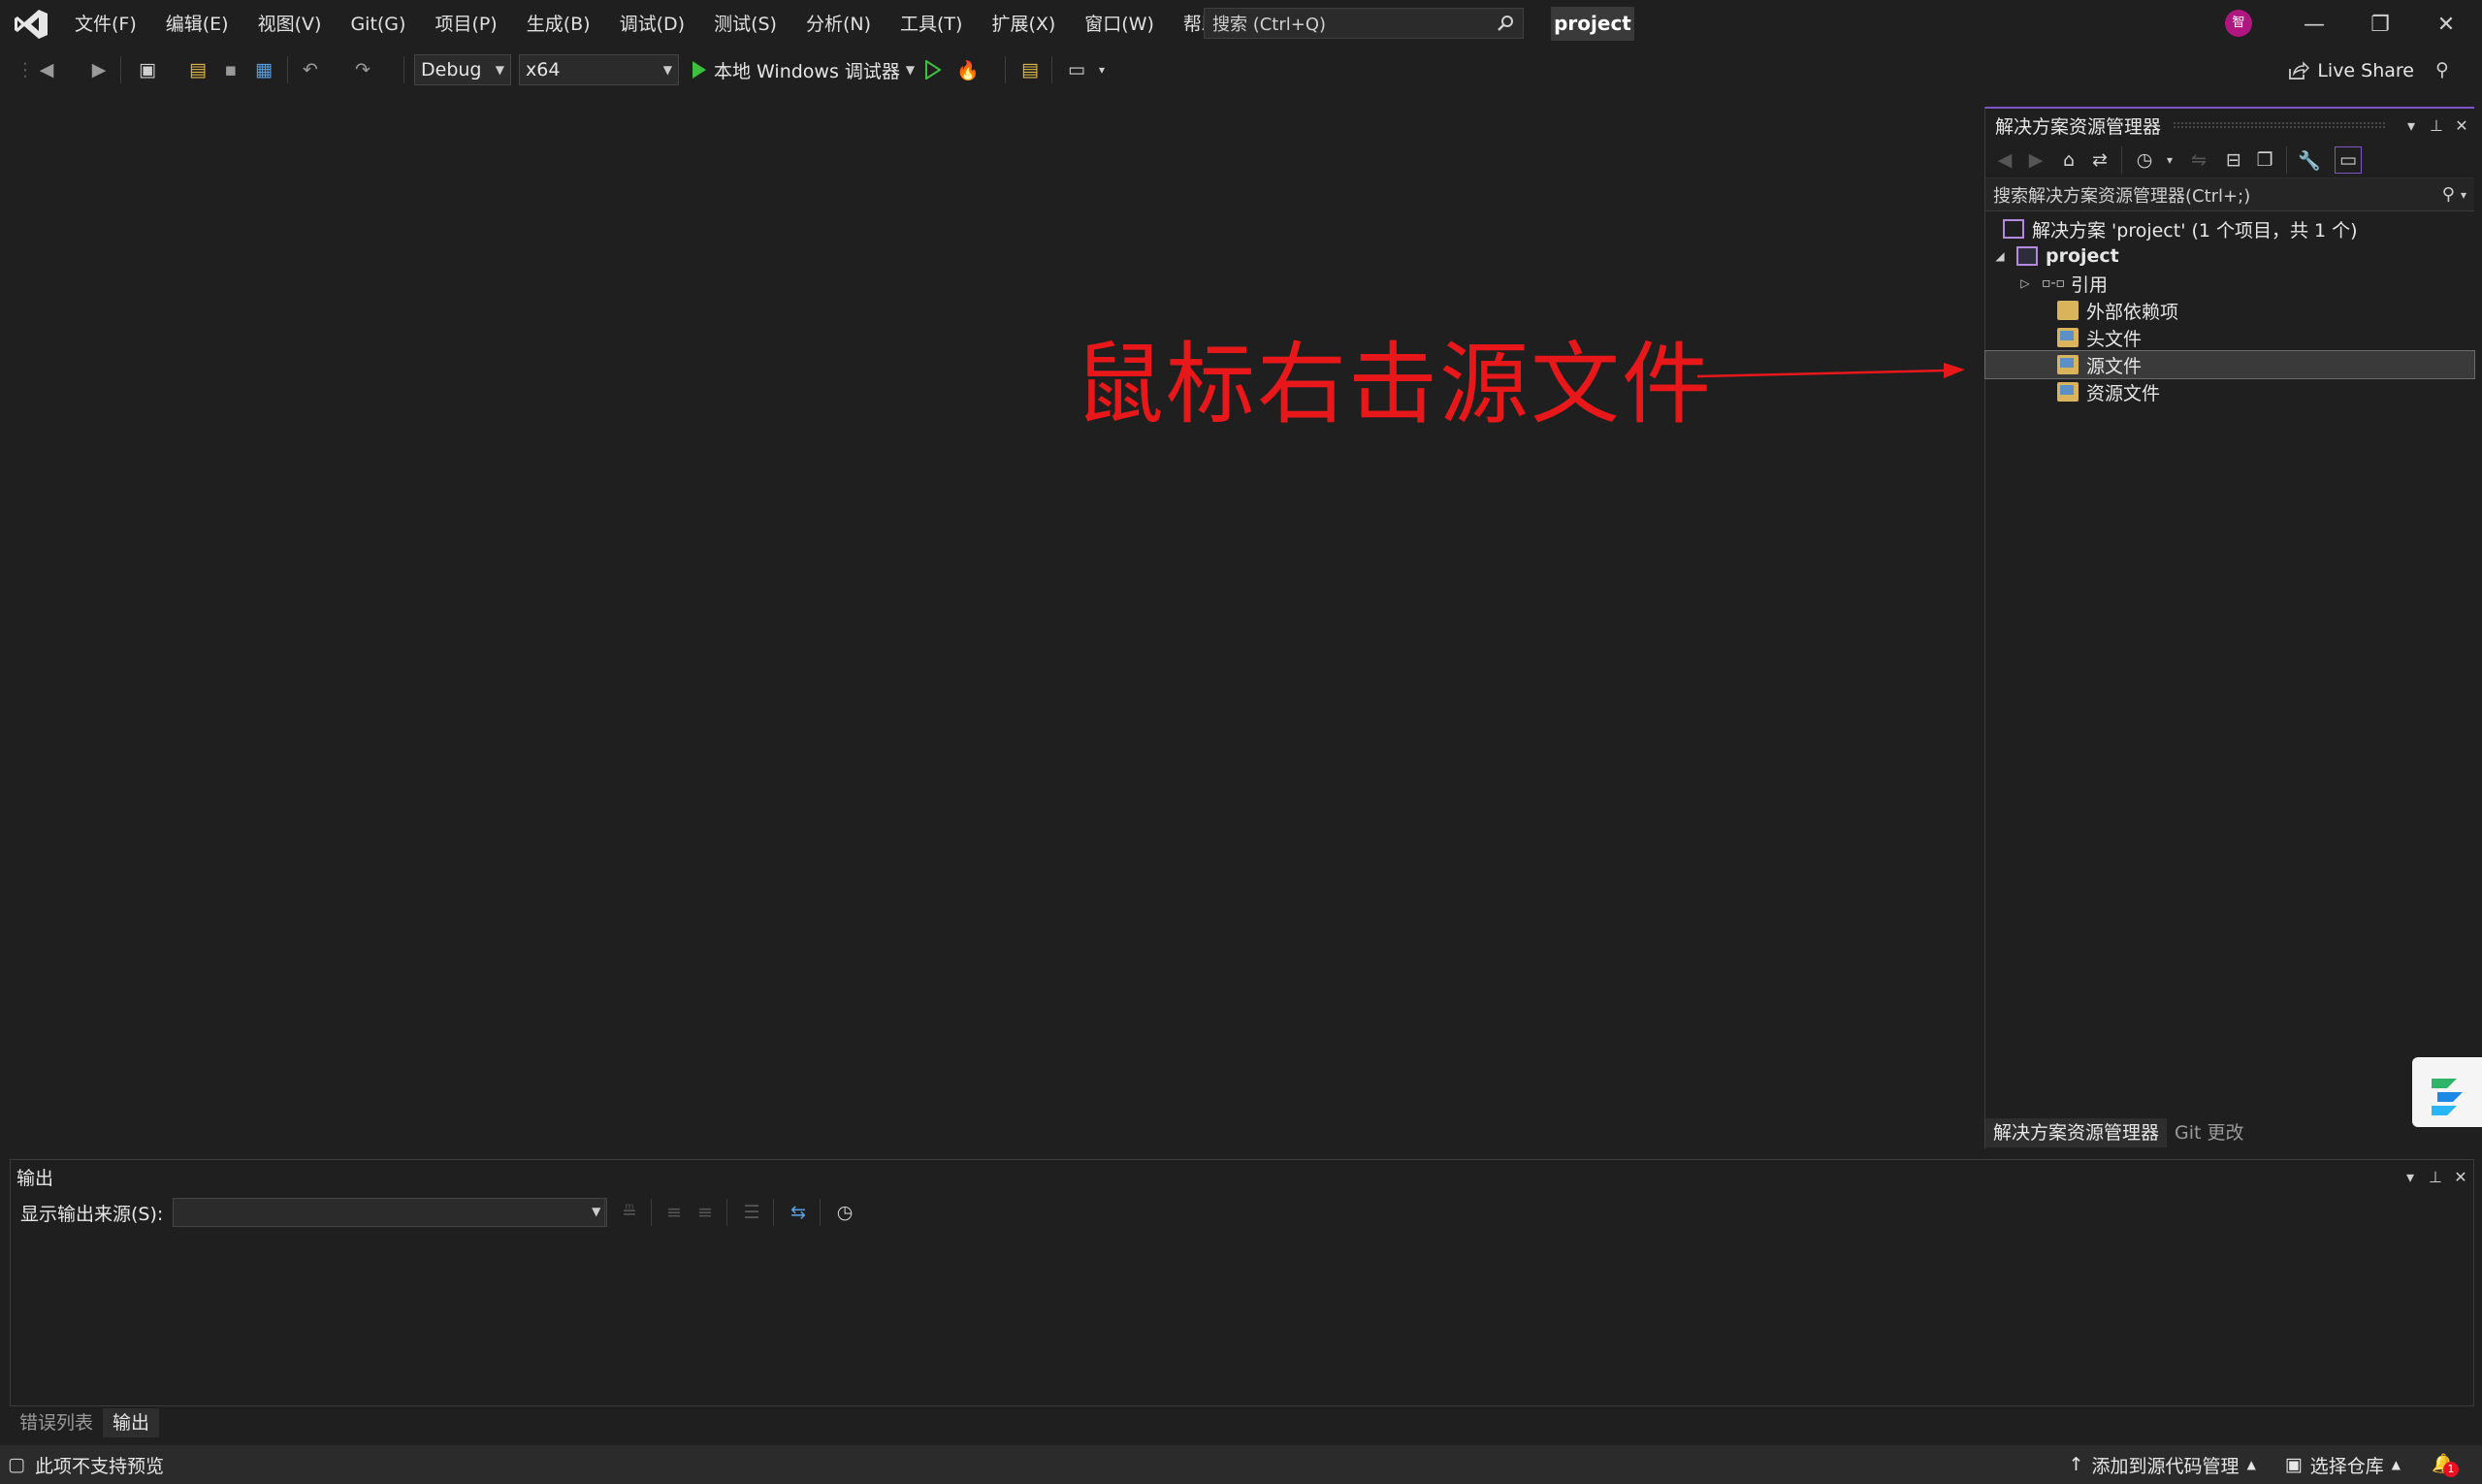 The height and width of the screenshot is (1484, 2482). What do you see at coordinates (290, 24) in the screenshot?
I see `menu-view: 视图(V)` at bounding box center [290, 24].